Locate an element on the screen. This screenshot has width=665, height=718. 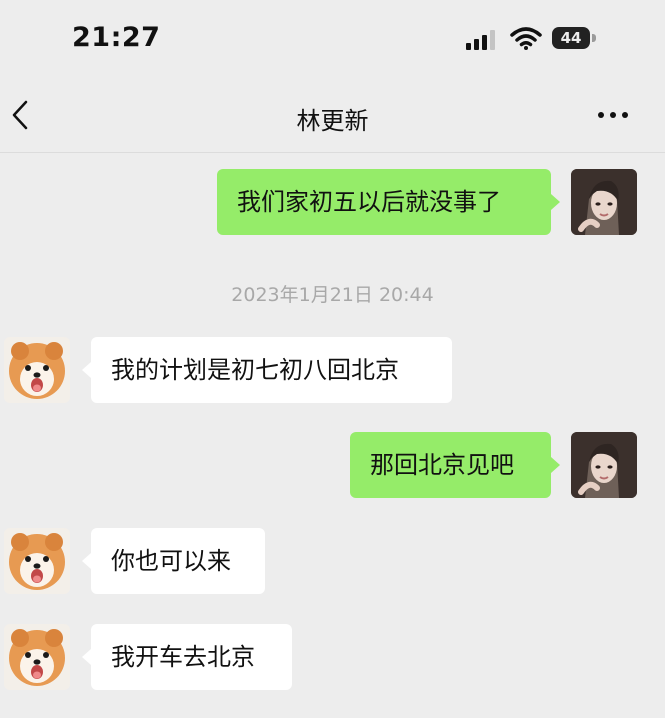
message-bubble-incoming: 你也可以来 is located at coordinates (178, 561).